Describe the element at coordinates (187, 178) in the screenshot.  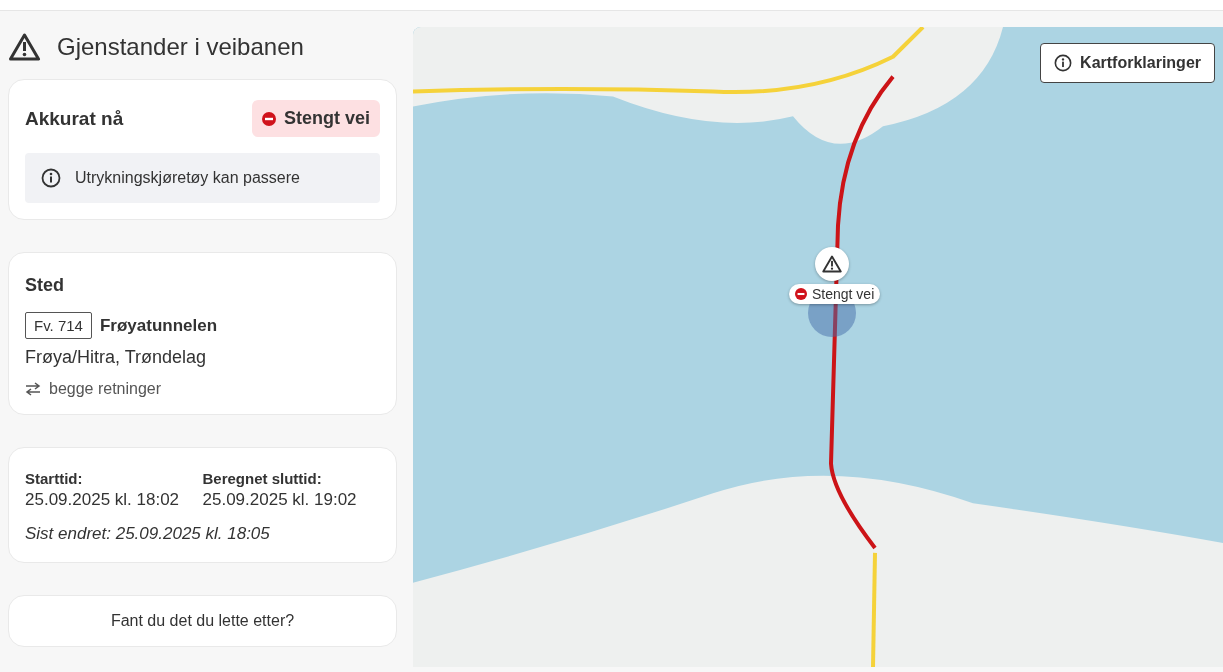
I see `notice-text: Utrykningskjøretøy kan passere` at that location.